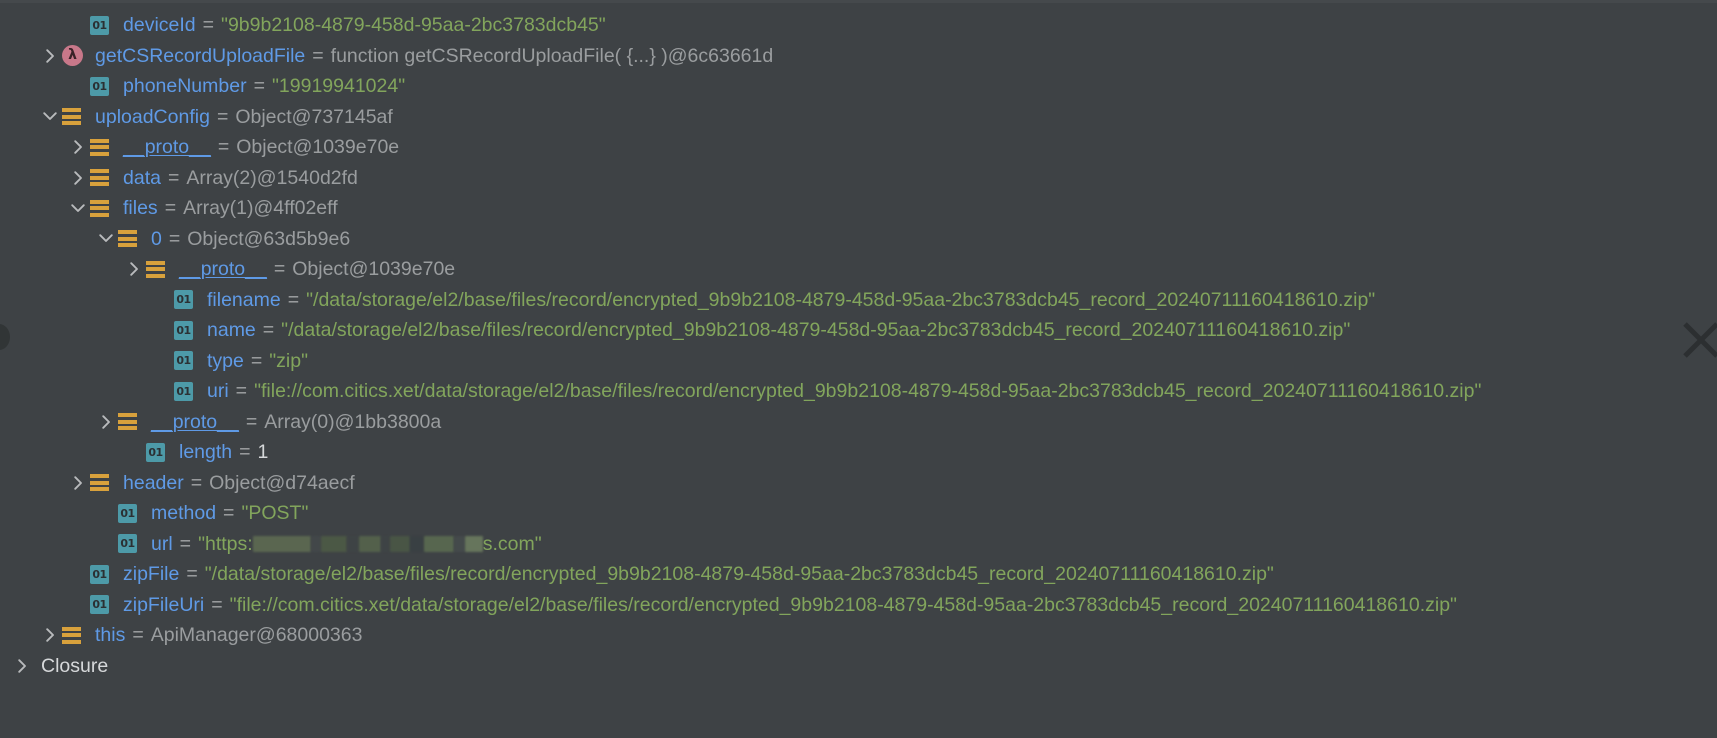 This screenshot has height=738, width=1717. I want to click on variable-name: 0, so click(156, 238).